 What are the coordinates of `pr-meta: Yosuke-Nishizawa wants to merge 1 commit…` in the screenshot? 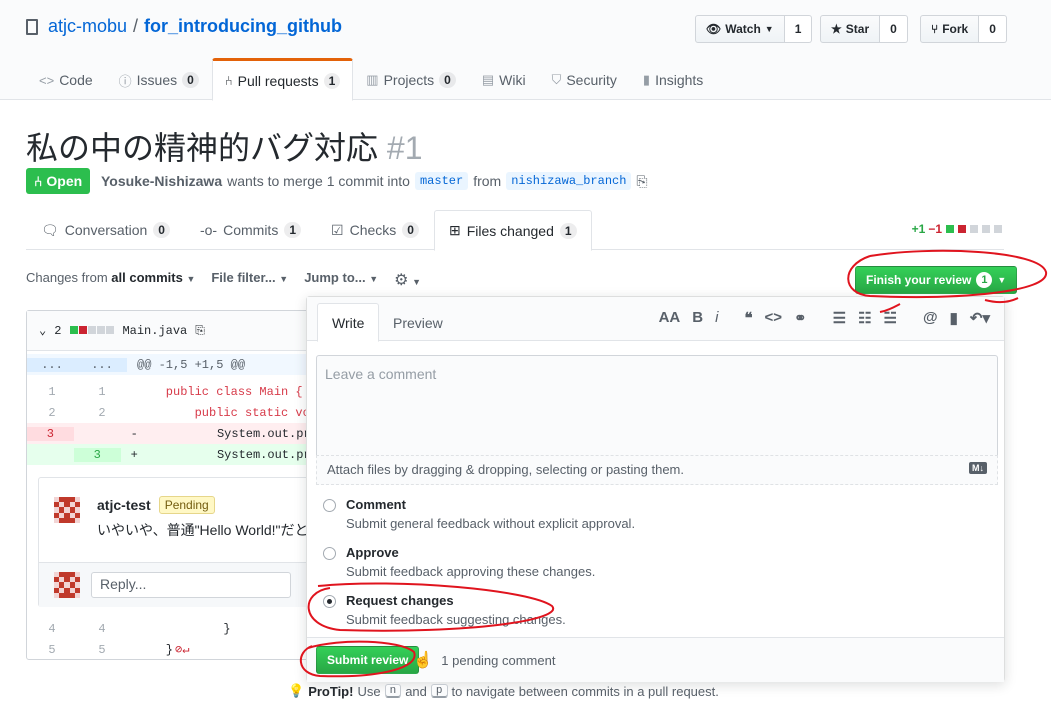 It's located at (374, 181).